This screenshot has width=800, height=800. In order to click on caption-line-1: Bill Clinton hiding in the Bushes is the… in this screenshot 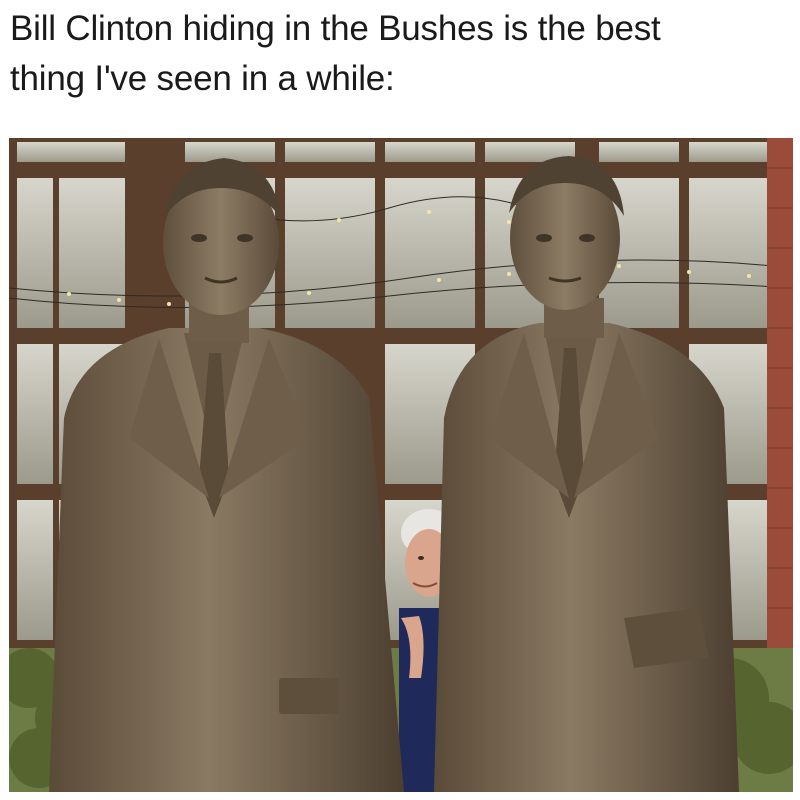, I will do `click(335, 28)`.